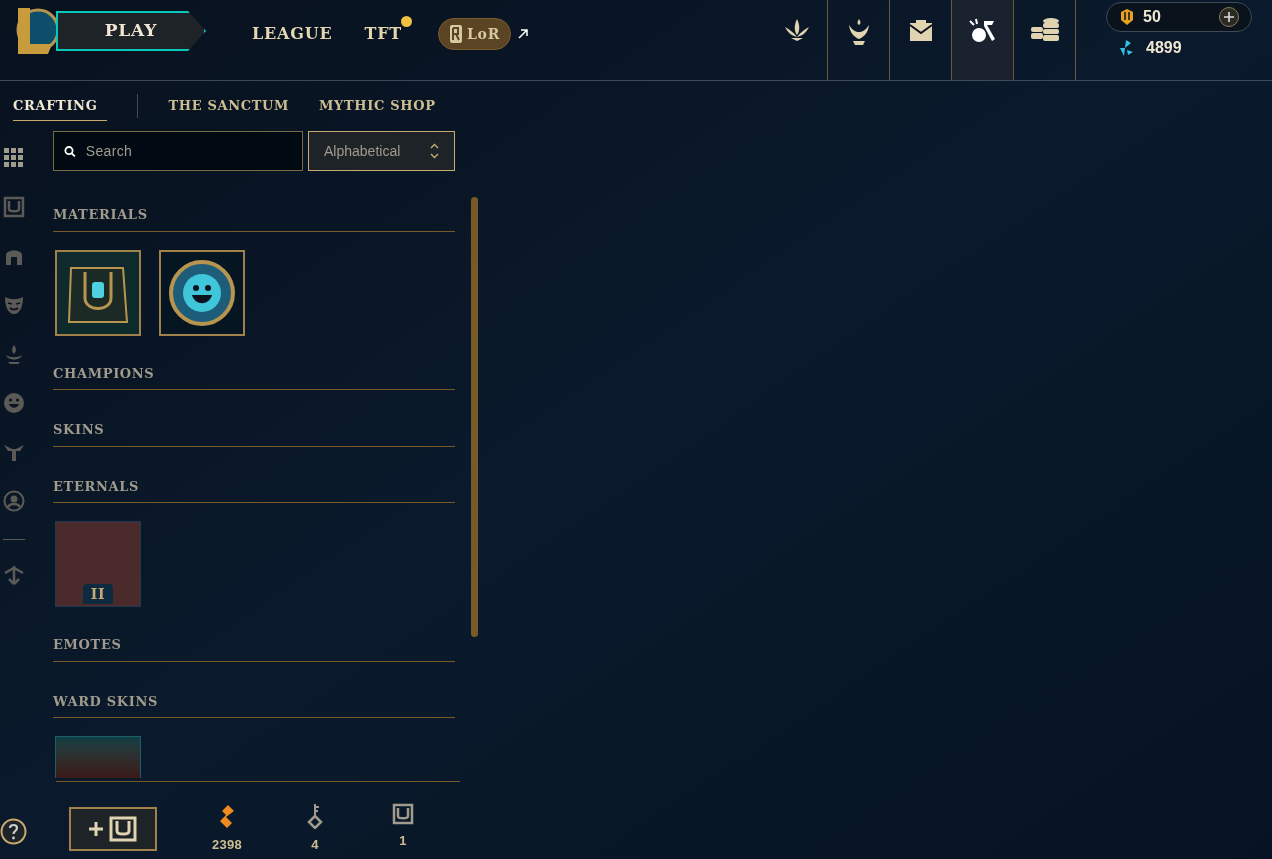 This screenshot has height=859, width=1272. Describe the element at coordinates (983, 40) in the screenshot. I see `store-tab` at that location.